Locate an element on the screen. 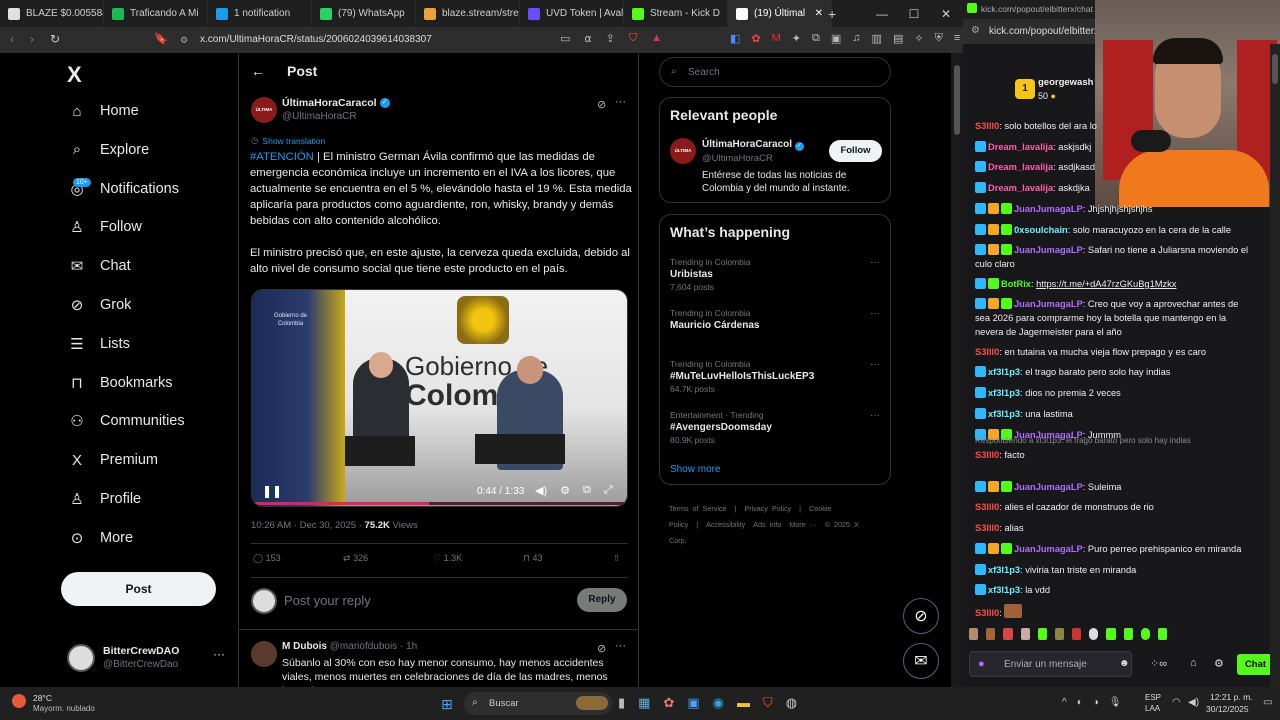  share-icon: ⇧ is located at coordinates (617, 558).